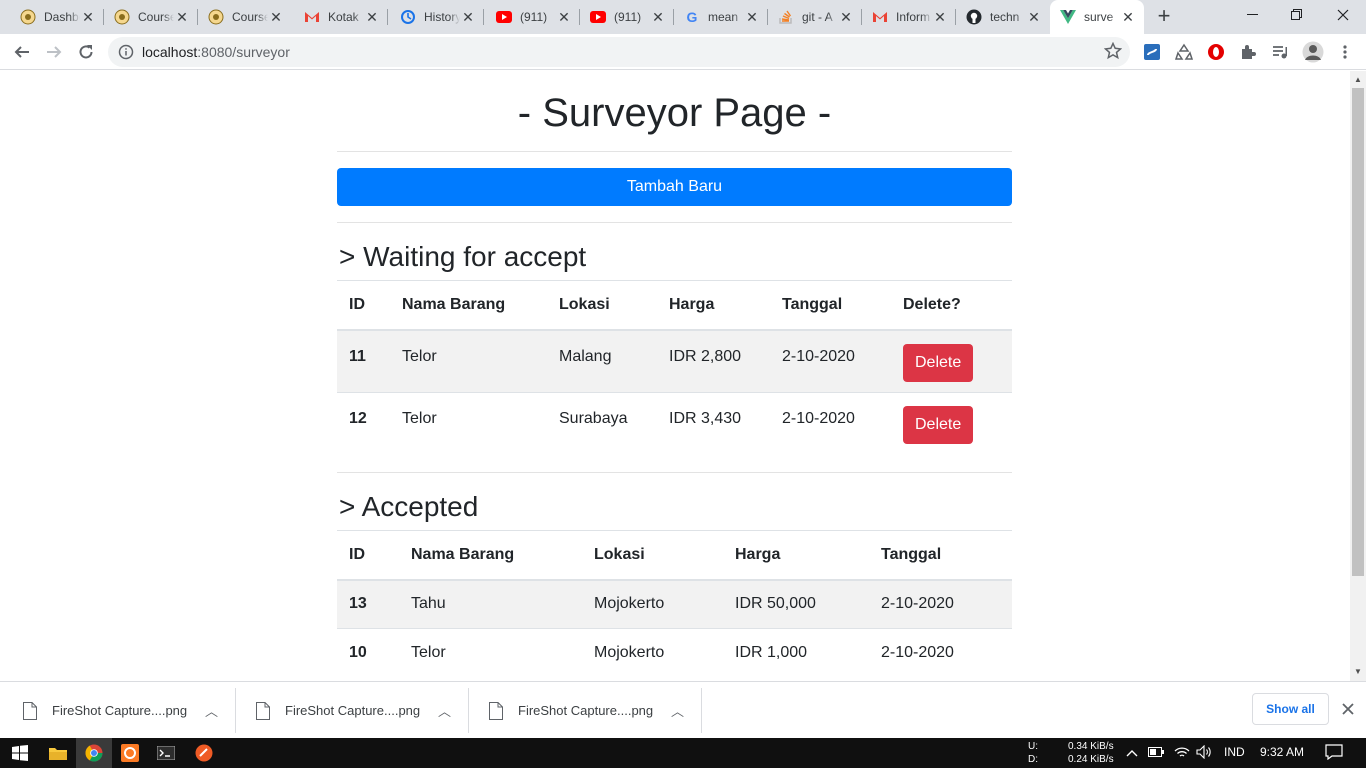 The image size is (1366, 768). What do you see at coordinates (598, 17) in the screenshot?
I see `youtube-icon` at bounding box center [598, 17].